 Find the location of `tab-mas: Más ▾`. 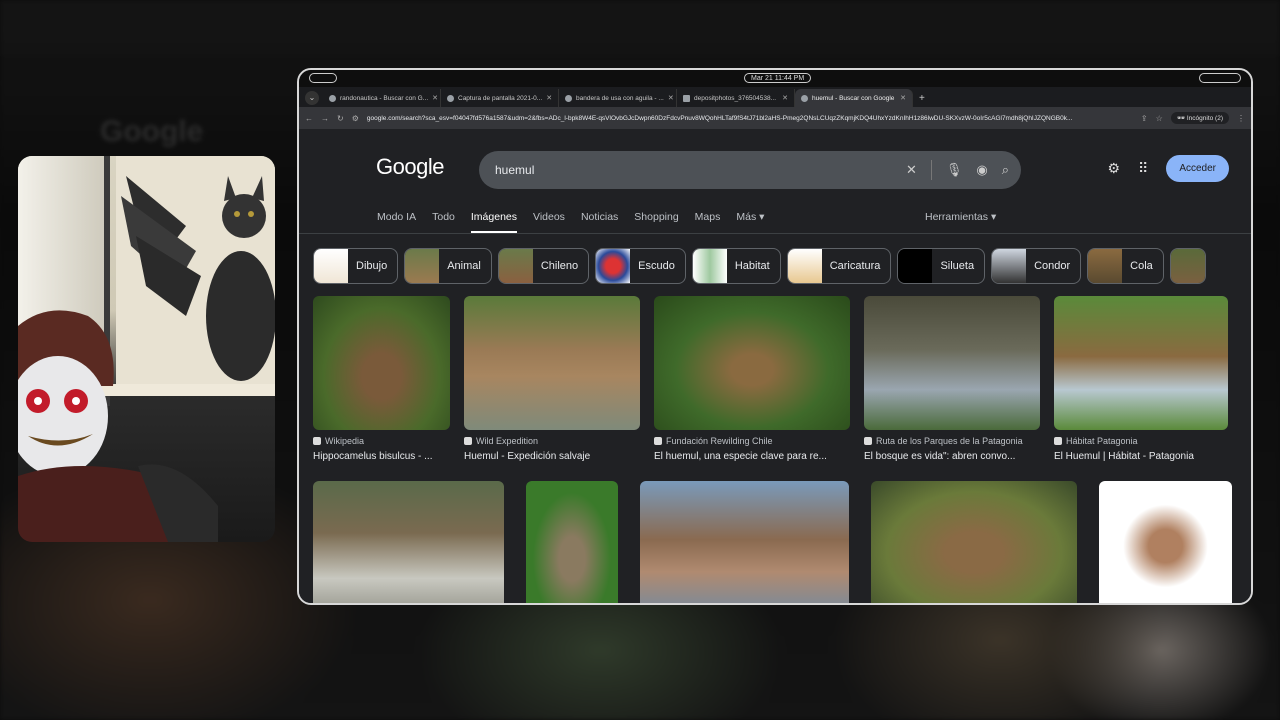

tab-mas: Más ▾ is located at coordinates (750, 222).